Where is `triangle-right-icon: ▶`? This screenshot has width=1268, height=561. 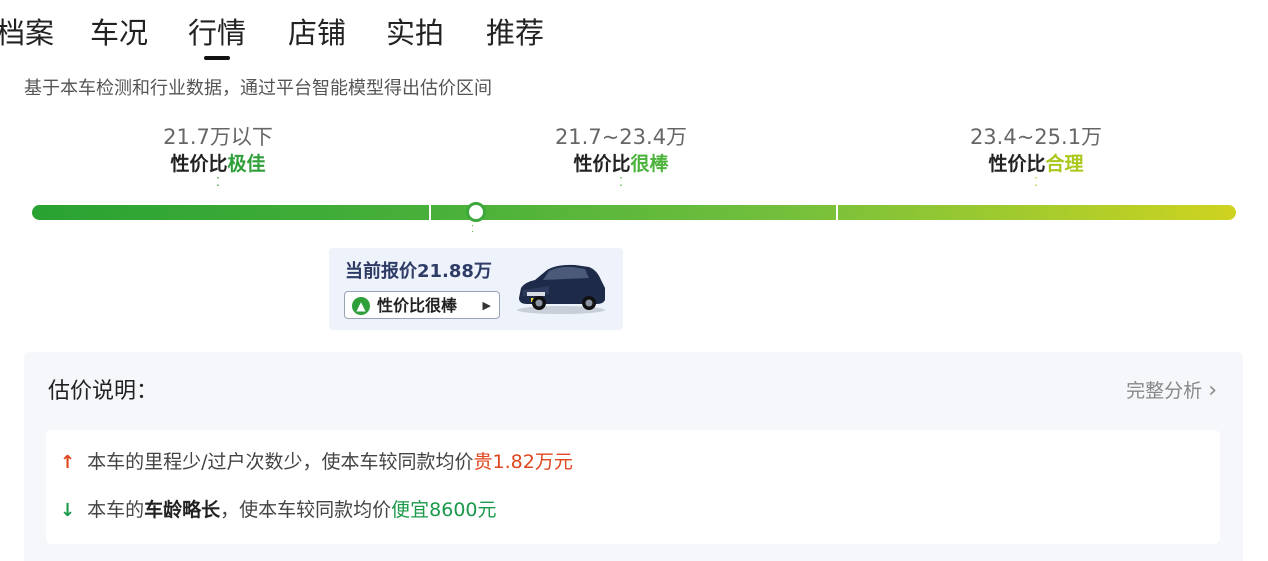 triangle-right-icon: ▶ is located at coordinates (486, 305).